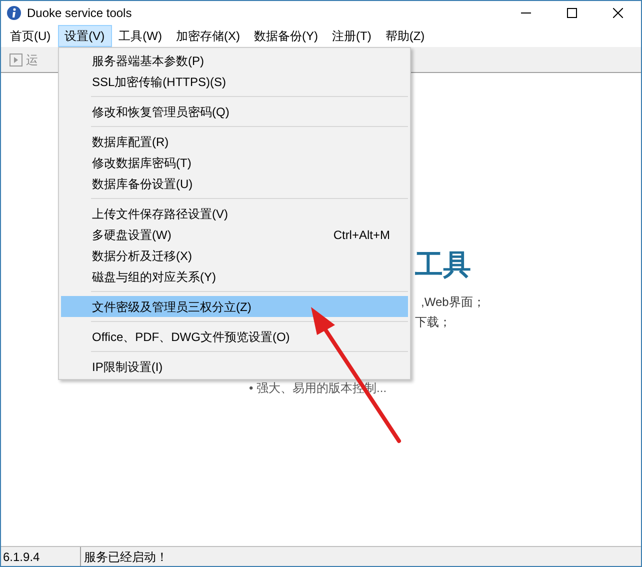 The image size is (642, 567). Describe the element at coordinates (234, 255) in the screenshot. I see `menu-item: 数据分析及迁移(X)` at that location.